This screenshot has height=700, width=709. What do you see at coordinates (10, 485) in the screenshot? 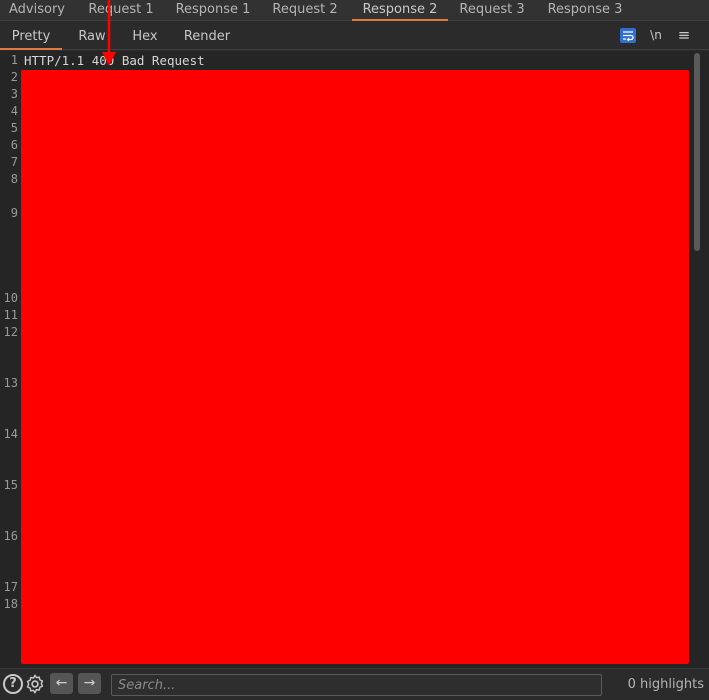
I see `line-number: 15` at bounding box center [10, 485].